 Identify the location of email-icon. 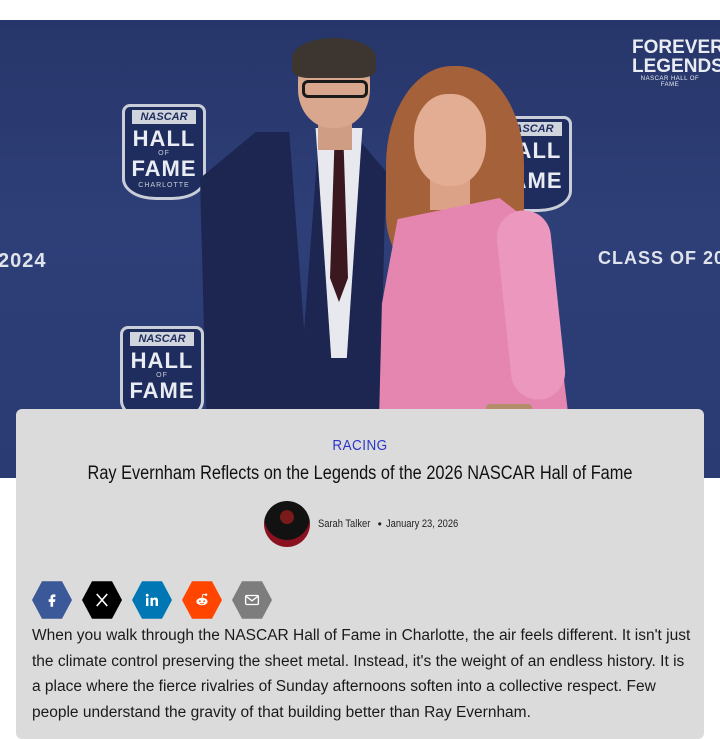
(252, 600).